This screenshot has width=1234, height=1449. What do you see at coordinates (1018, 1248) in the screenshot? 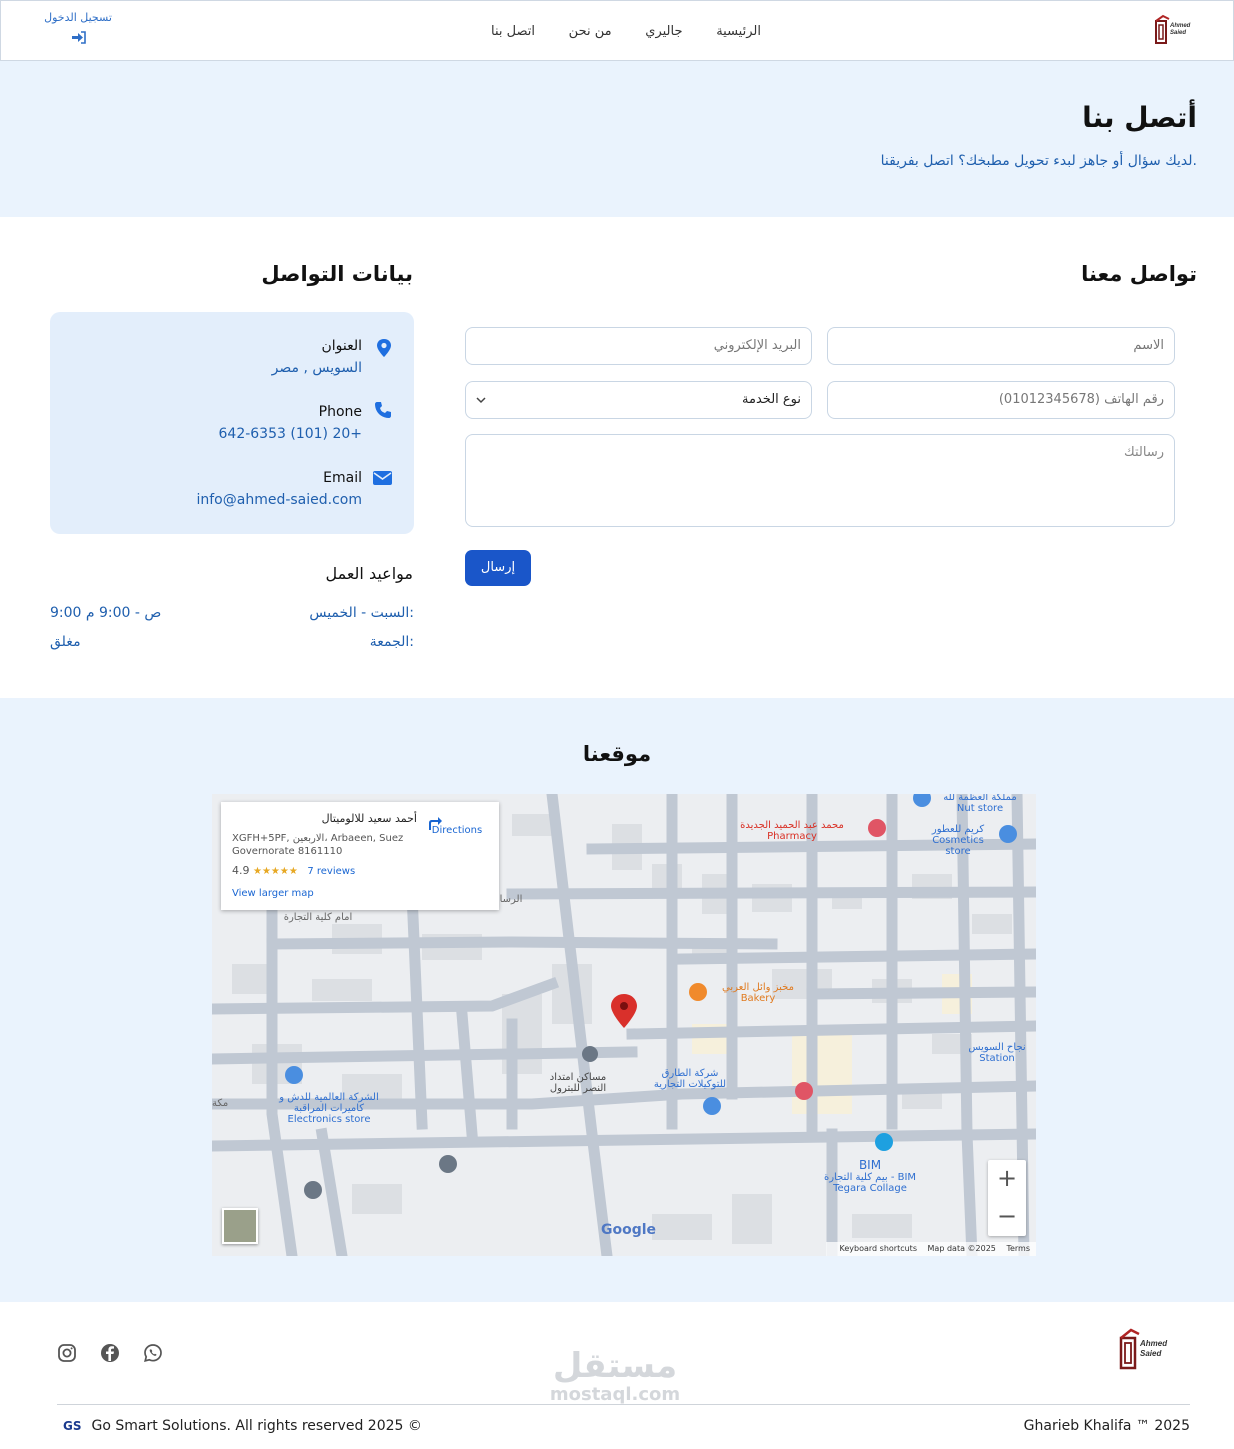
I see `terms-link: Terms` at bounding box center [1018, 1248].